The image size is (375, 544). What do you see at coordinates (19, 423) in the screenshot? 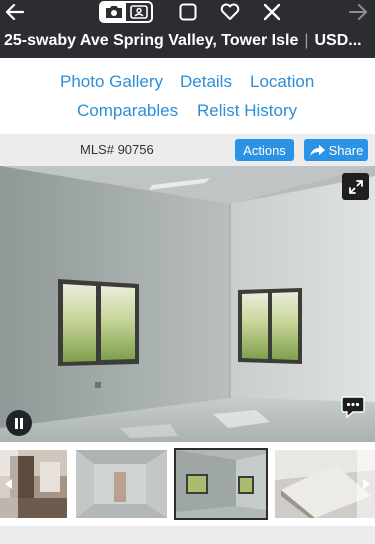
I see `pause-icon` at bounding box center [19, 423].